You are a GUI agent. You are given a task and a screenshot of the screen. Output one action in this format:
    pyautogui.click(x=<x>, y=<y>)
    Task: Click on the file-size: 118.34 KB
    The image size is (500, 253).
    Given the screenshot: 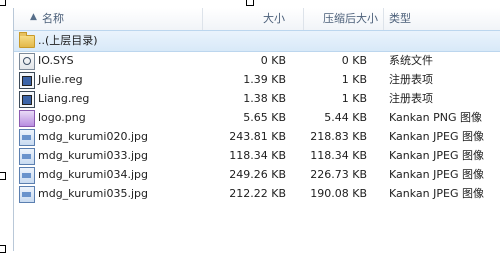 What is the action you would take?
    pyautogui.click(x=257, y=155)
    